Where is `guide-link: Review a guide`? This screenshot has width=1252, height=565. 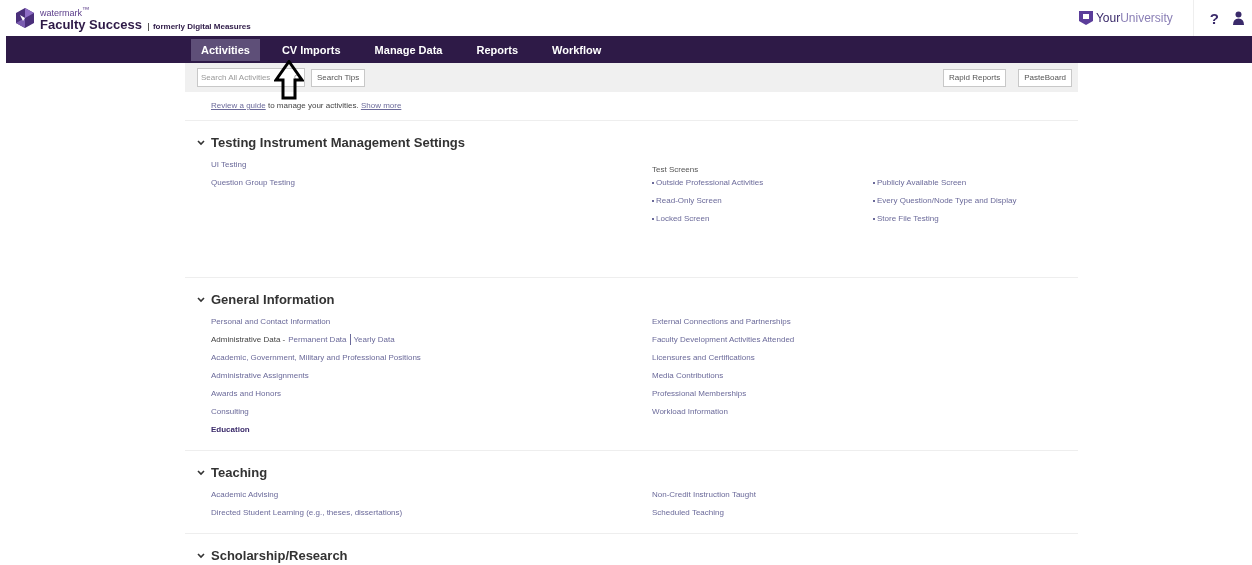 guide-link: Review a guide is located at coordinates (238, 105).